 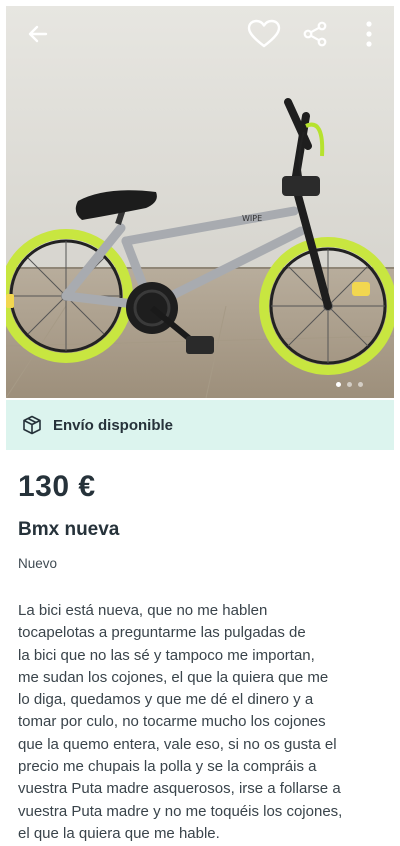 I want to click on more-vertical-icon, so click(x=369, y=34).